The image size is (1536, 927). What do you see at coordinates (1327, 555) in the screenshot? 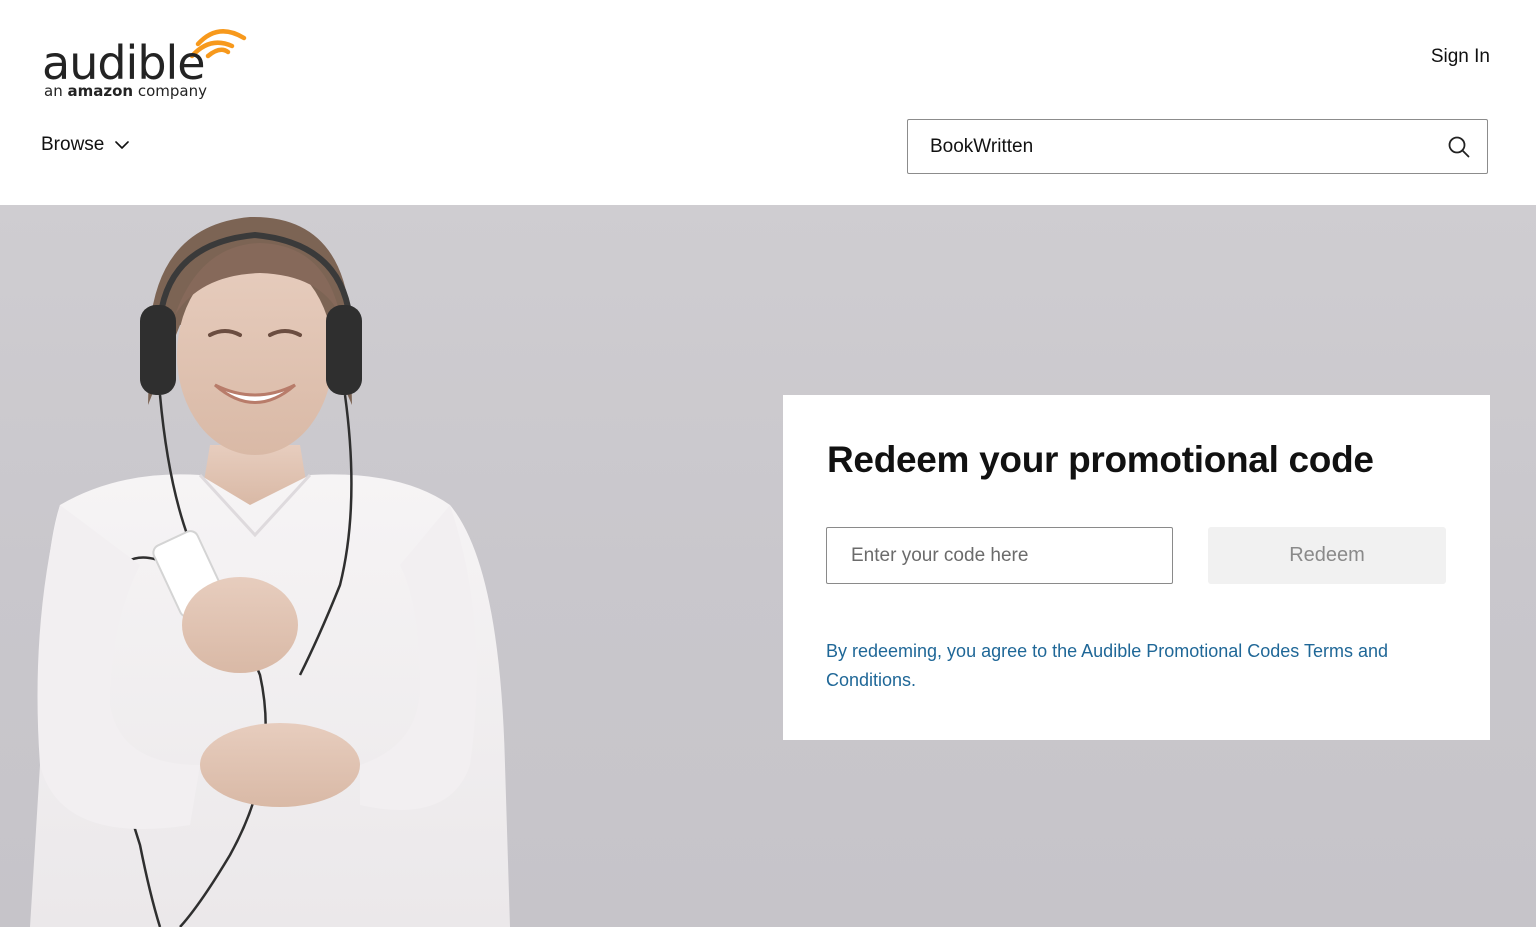
I see `redeem-button: Redeem` at bounding box center [1327, 555].